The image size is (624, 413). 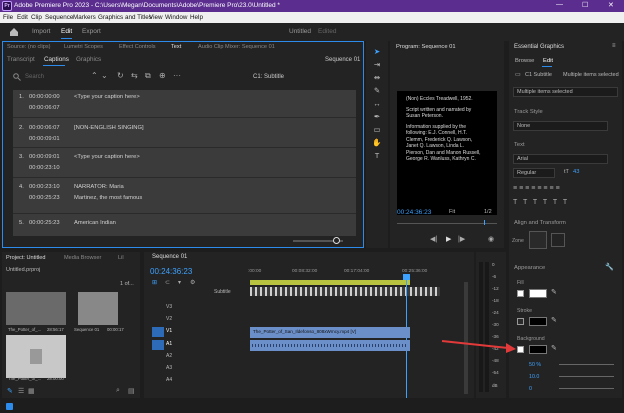 What do you see at coordinates (41, 31) in the screenshot?
I see `import-tab: Import` at bounding box center [41, 31].